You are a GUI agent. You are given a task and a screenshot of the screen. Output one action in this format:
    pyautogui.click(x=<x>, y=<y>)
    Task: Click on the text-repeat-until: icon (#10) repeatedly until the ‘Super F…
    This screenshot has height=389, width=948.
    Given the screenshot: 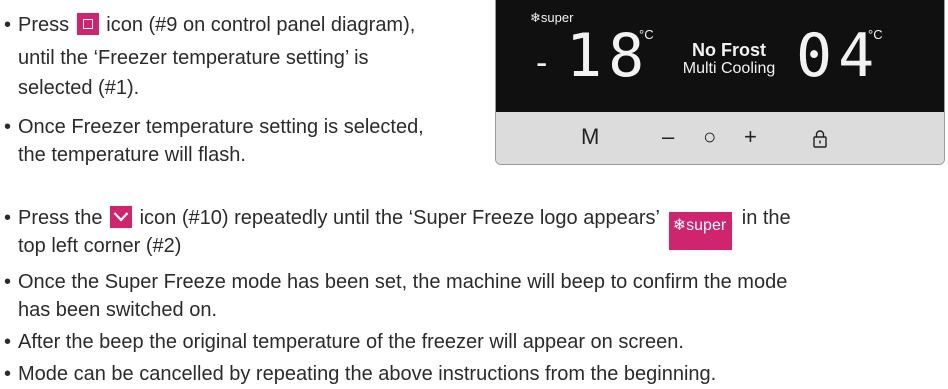 What is the action you would take?
    pyautogui.click(x=399, y=218)
    